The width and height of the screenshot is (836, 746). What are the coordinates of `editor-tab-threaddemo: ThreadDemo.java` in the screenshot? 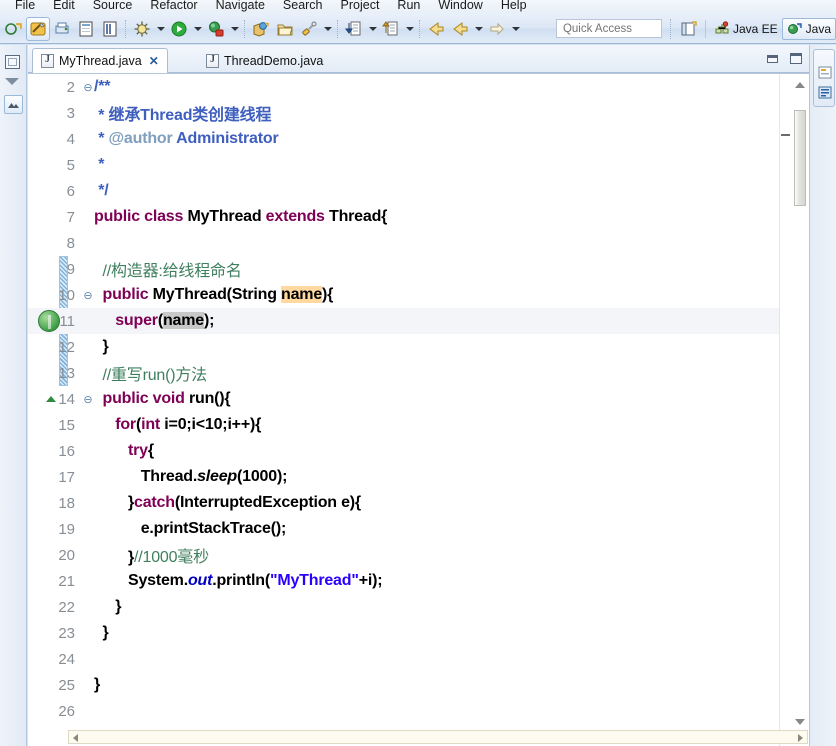 It's located at (264, 60).